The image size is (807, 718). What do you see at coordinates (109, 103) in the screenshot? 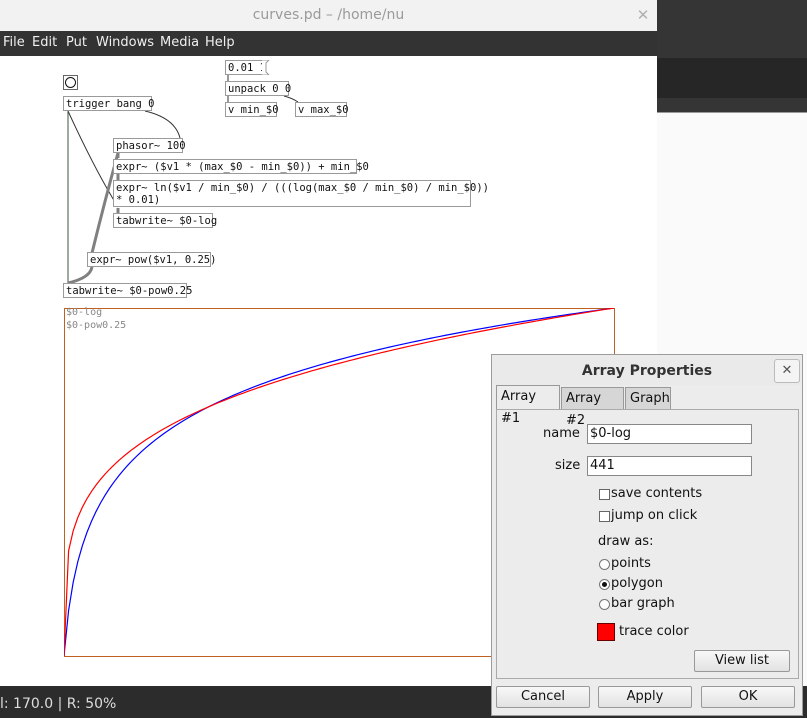
I see `trigger-object: trigger bang 0` at bounding box center [109, 103].